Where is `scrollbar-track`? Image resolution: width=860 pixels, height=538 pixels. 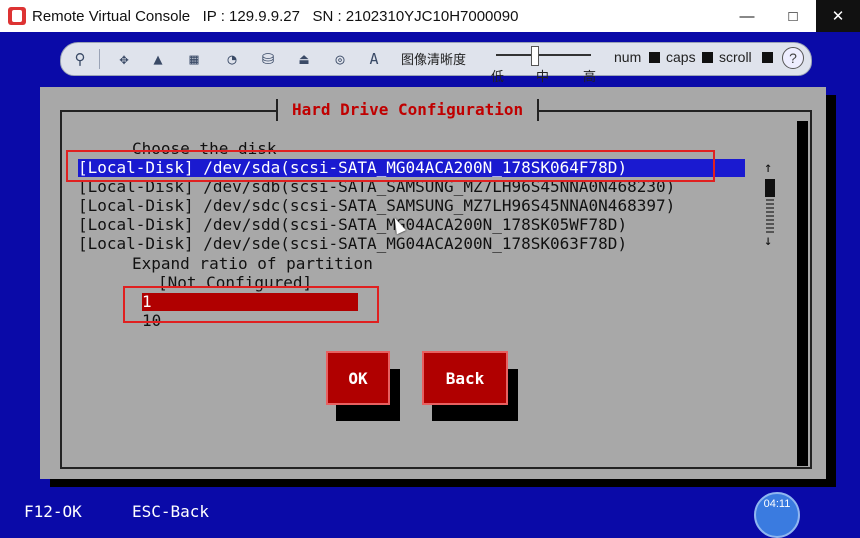 scrollbar-track is located at coordinates (770, 216).